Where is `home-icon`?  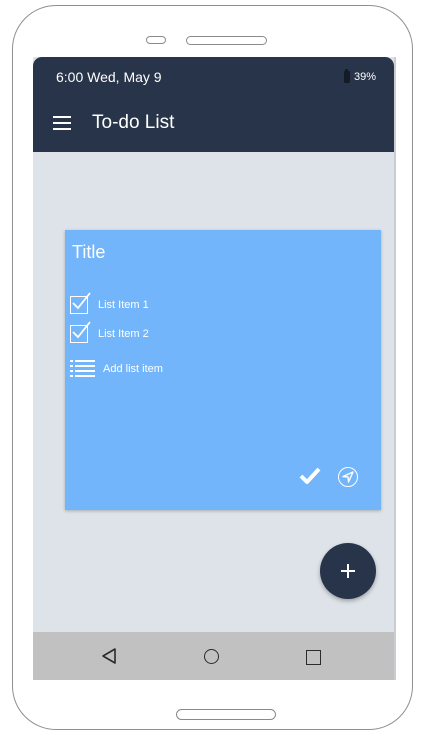
home-icon is located at coordinates (211, 656).